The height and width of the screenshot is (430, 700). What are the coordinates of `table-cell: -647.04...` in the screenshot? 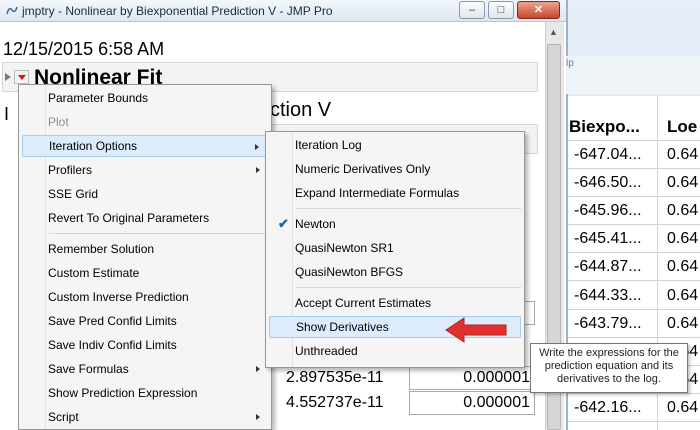 It's located at (608, 155).